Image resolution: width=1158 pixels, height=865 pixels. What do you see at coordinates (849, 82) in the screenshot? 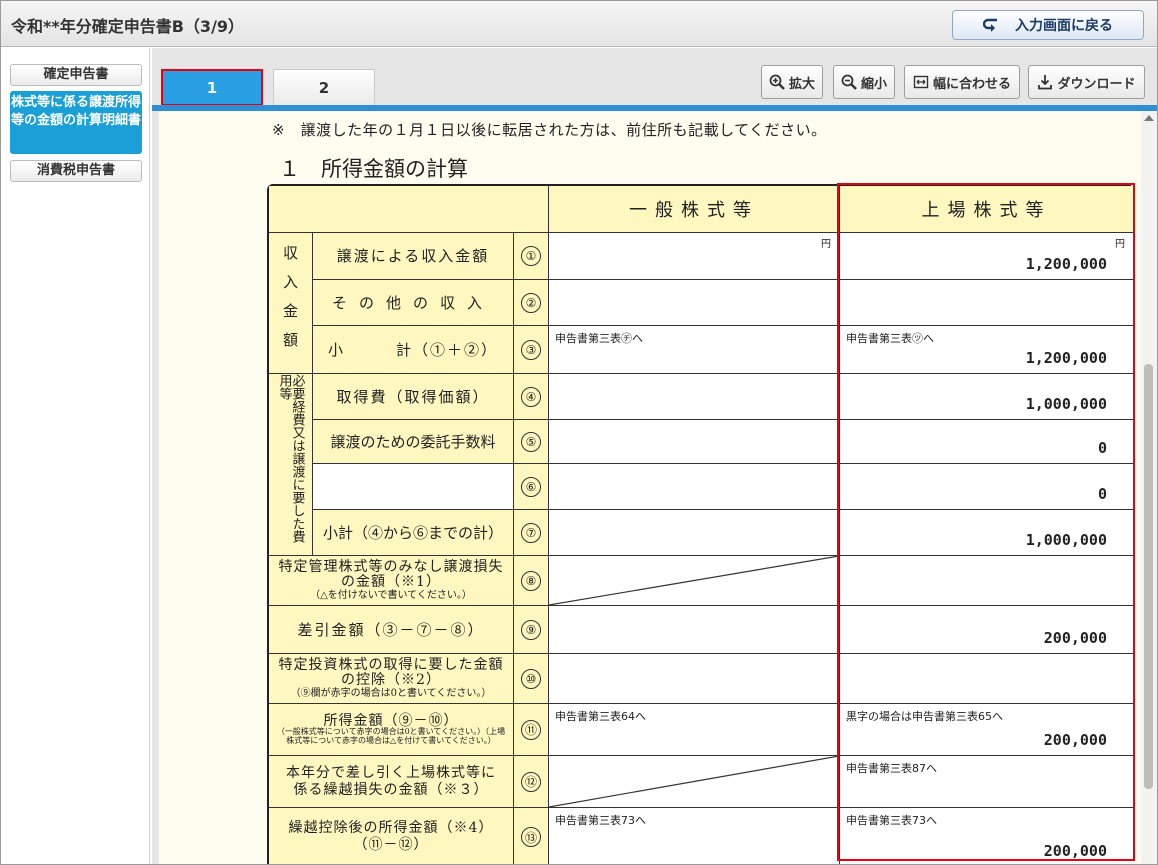
I see `zoom-out-icon` at bounding box center [849, 82].